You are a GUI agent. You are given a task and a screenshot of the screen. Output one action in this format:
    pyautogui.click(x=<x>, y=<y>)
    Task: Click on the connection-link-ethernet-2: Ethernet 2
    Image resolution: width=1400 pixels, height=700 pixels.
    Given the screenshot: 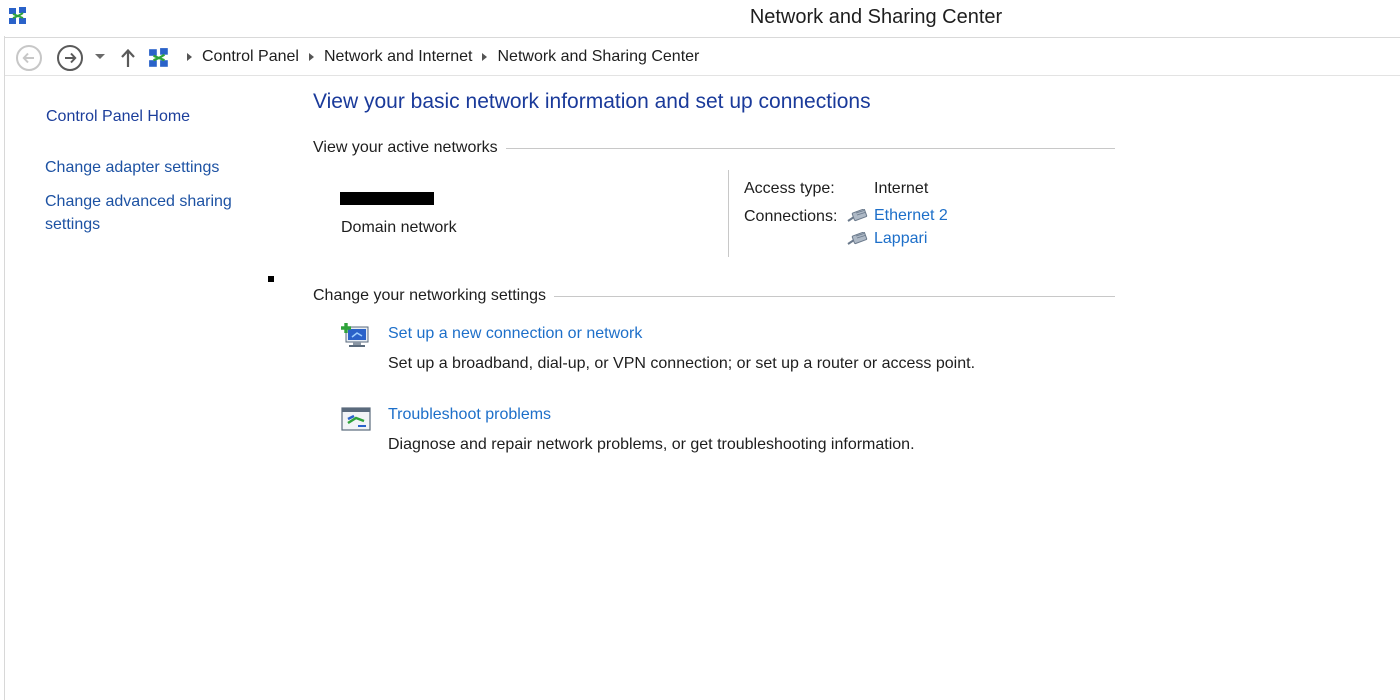 What is the action you would take?
    pyautogui.click(x=897, y=216)
    